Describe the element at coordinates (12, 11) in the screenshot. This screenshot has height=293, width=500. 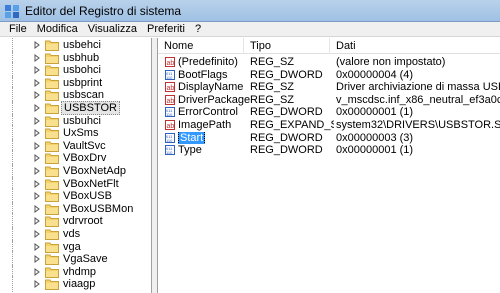
I see `registry-editor-icon` at that location.